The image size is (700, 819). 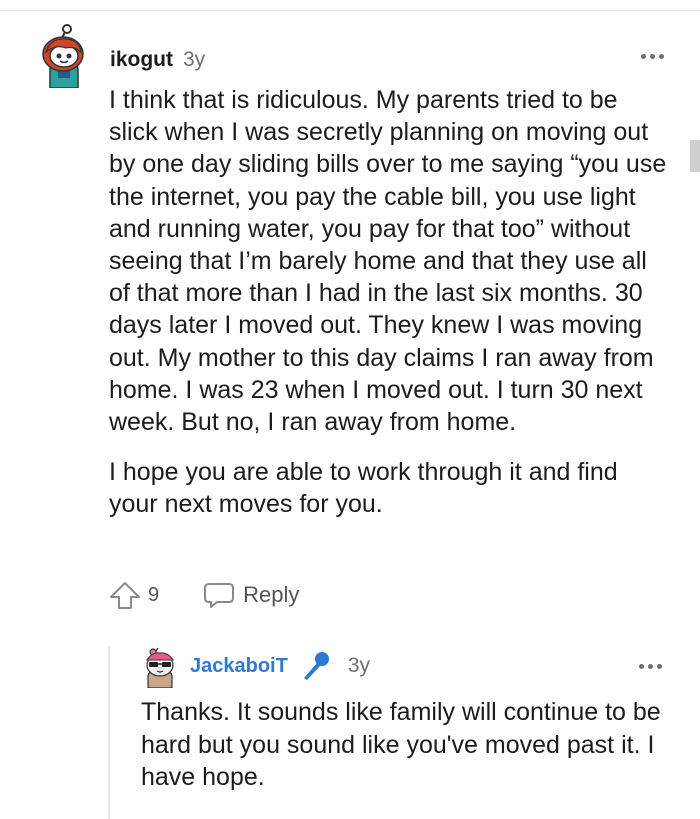 I want to click on vote-count: 9, so click(x=154, y=594).